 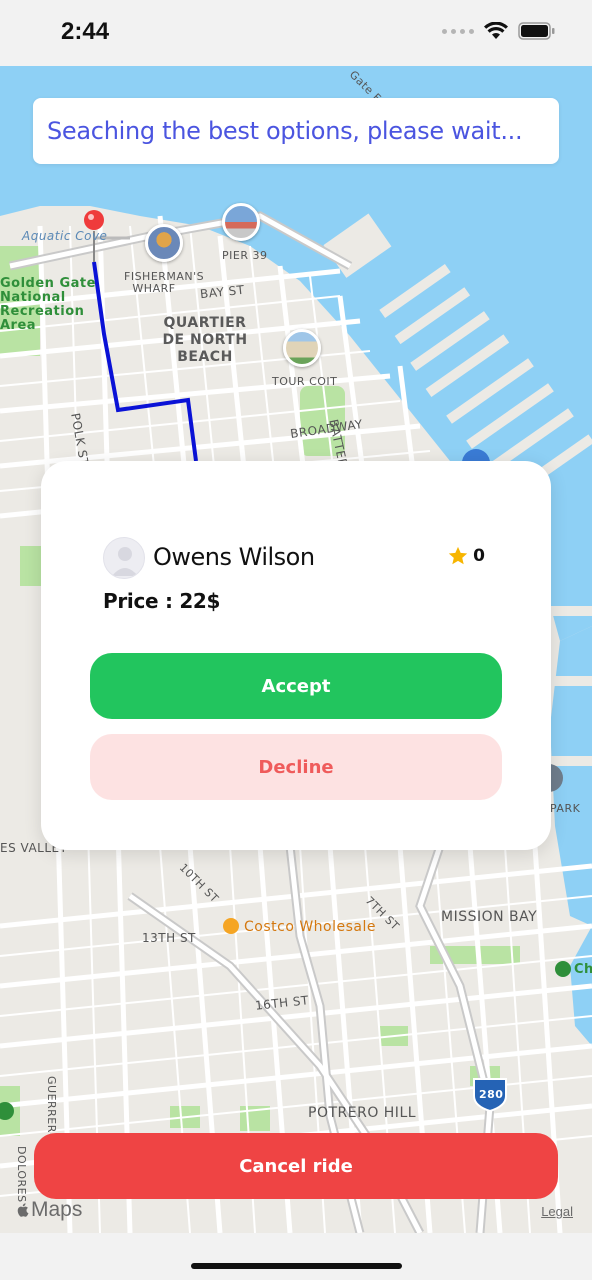 I want to click on status-icons, so click(x=499, y=31).